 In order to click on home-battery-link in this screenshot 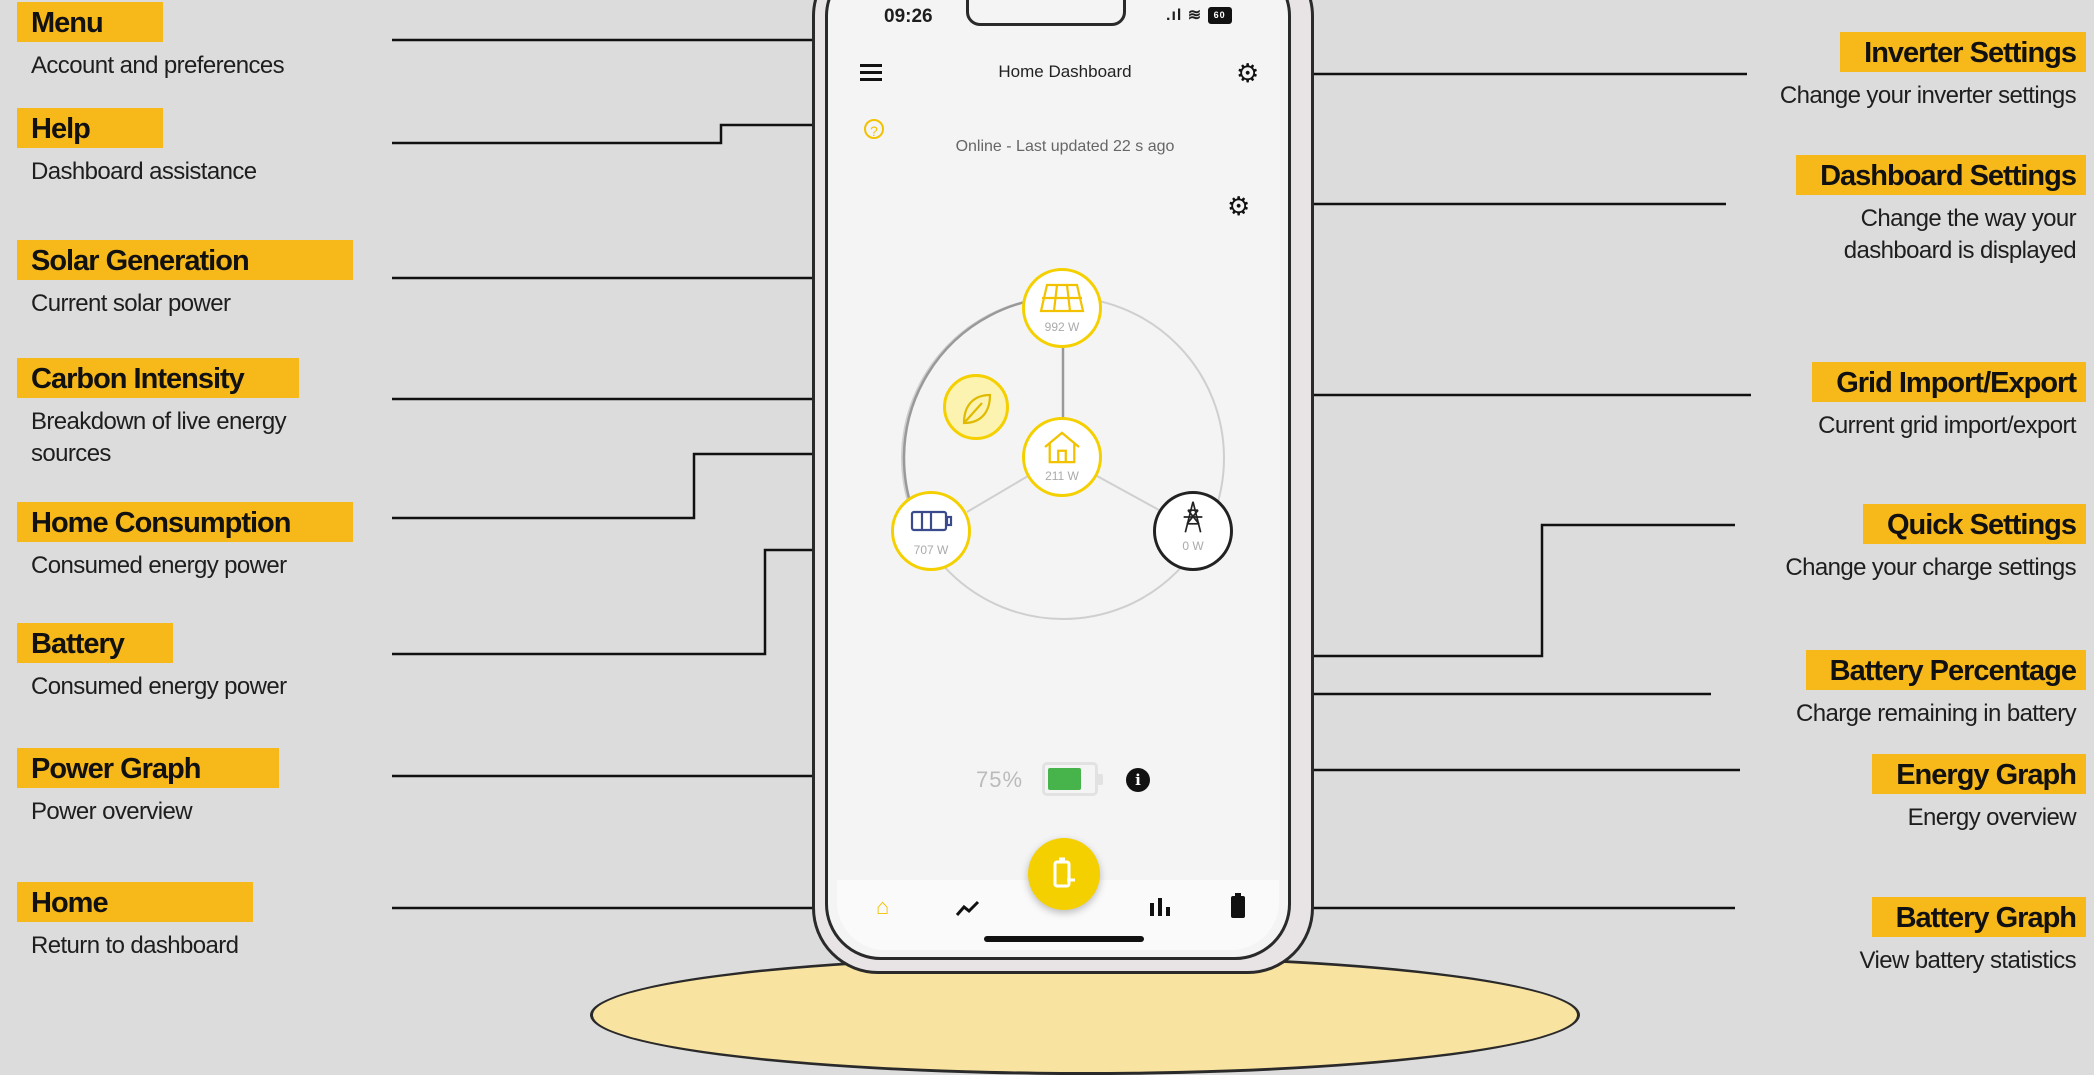, I will do `click(997, 494)`.